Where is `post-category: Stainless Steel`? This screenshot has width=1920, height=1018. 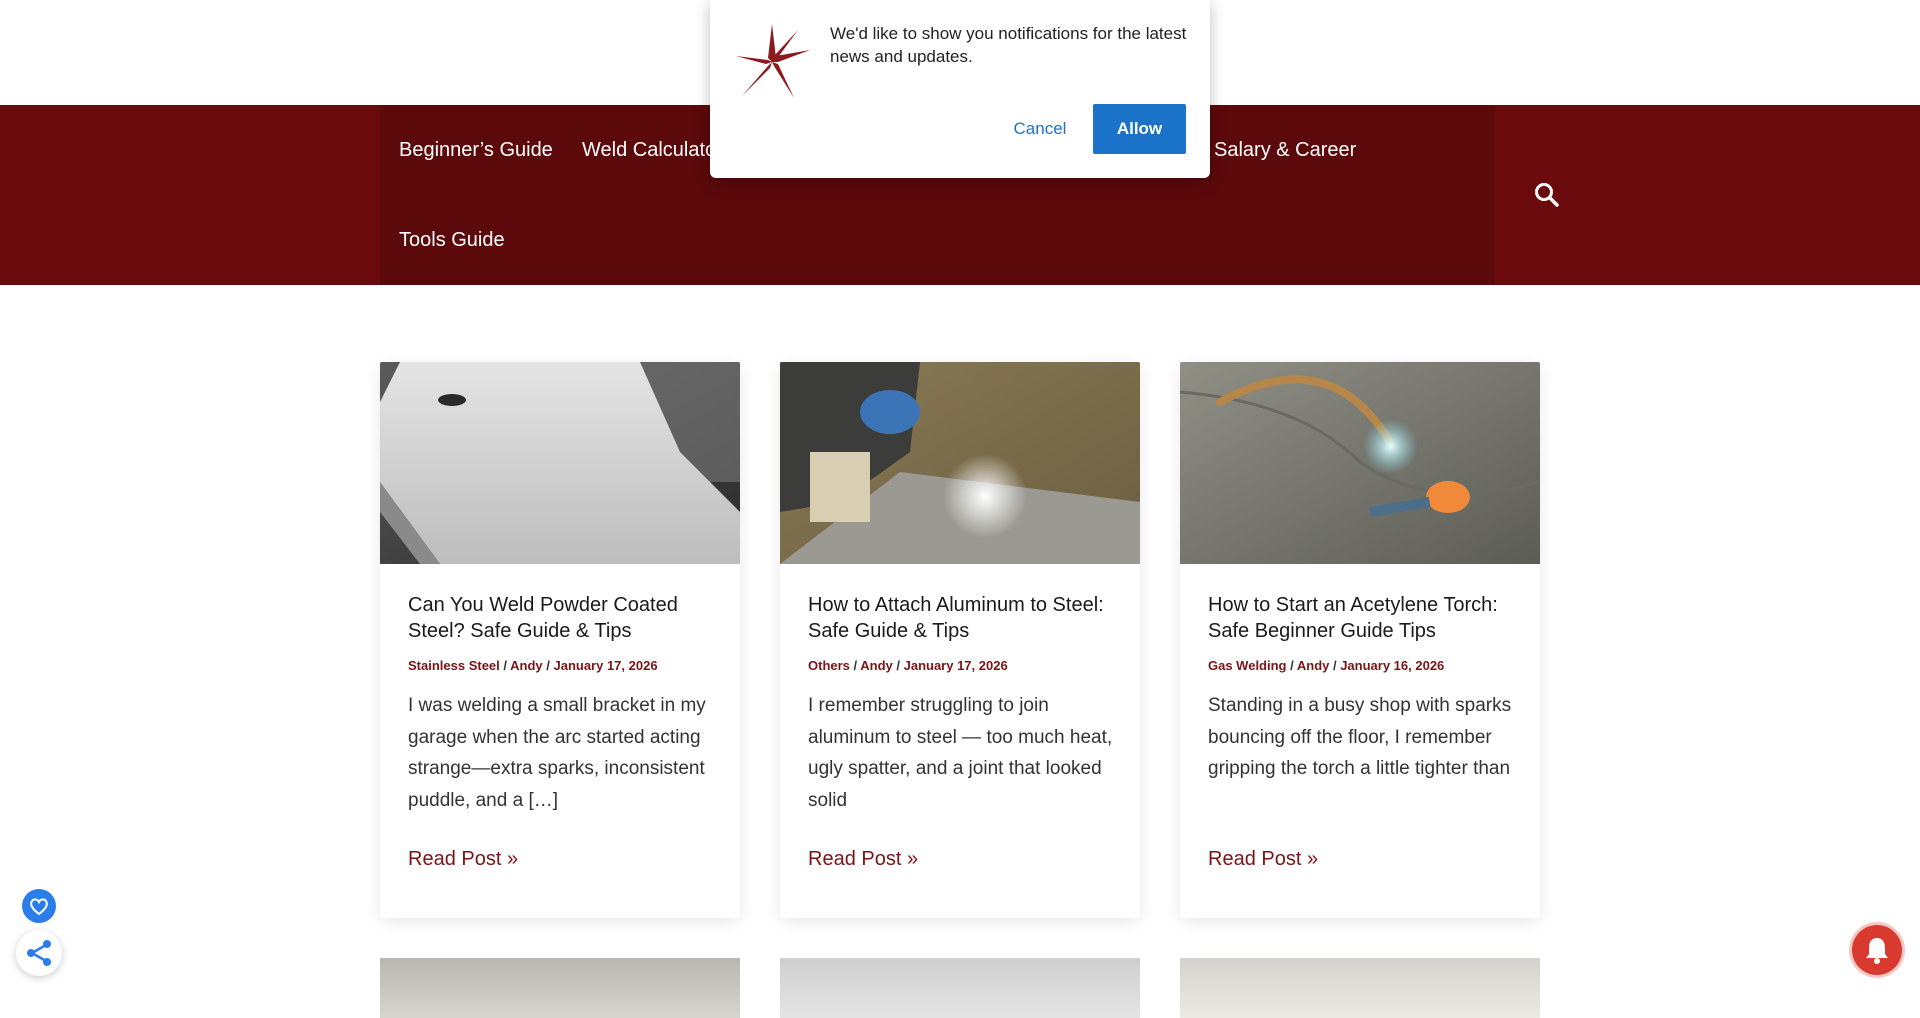 post-category: Stainless Steel is located at coordinates (454, 665).